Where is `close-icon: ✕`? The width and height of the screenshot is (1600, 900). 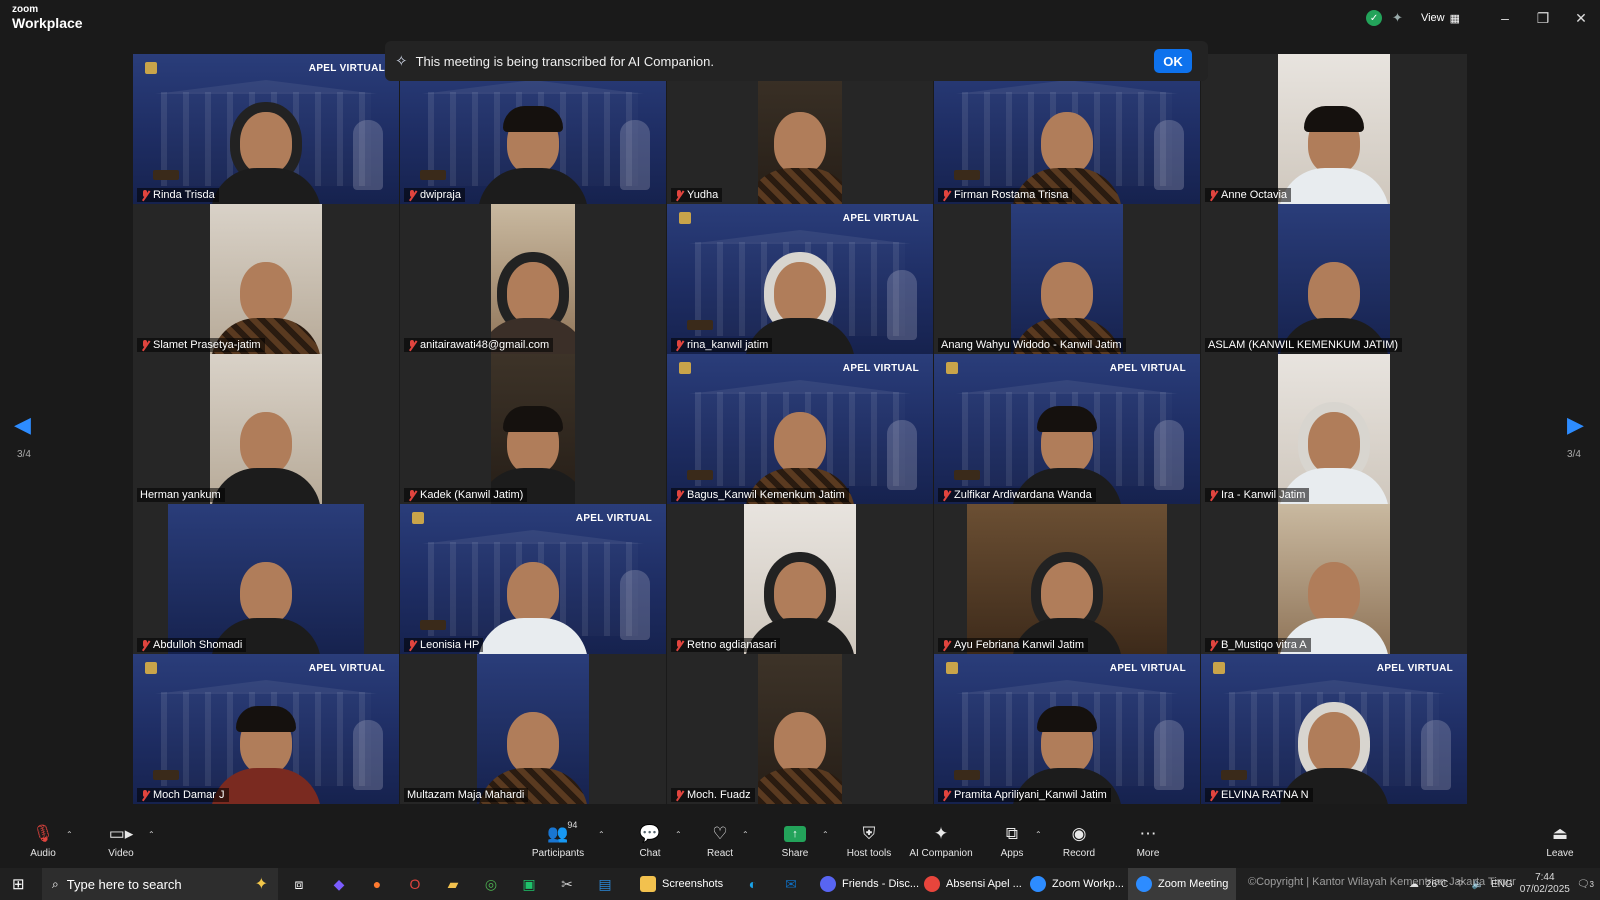 close-icon: ✕ is located at coordinates (1581, 18).